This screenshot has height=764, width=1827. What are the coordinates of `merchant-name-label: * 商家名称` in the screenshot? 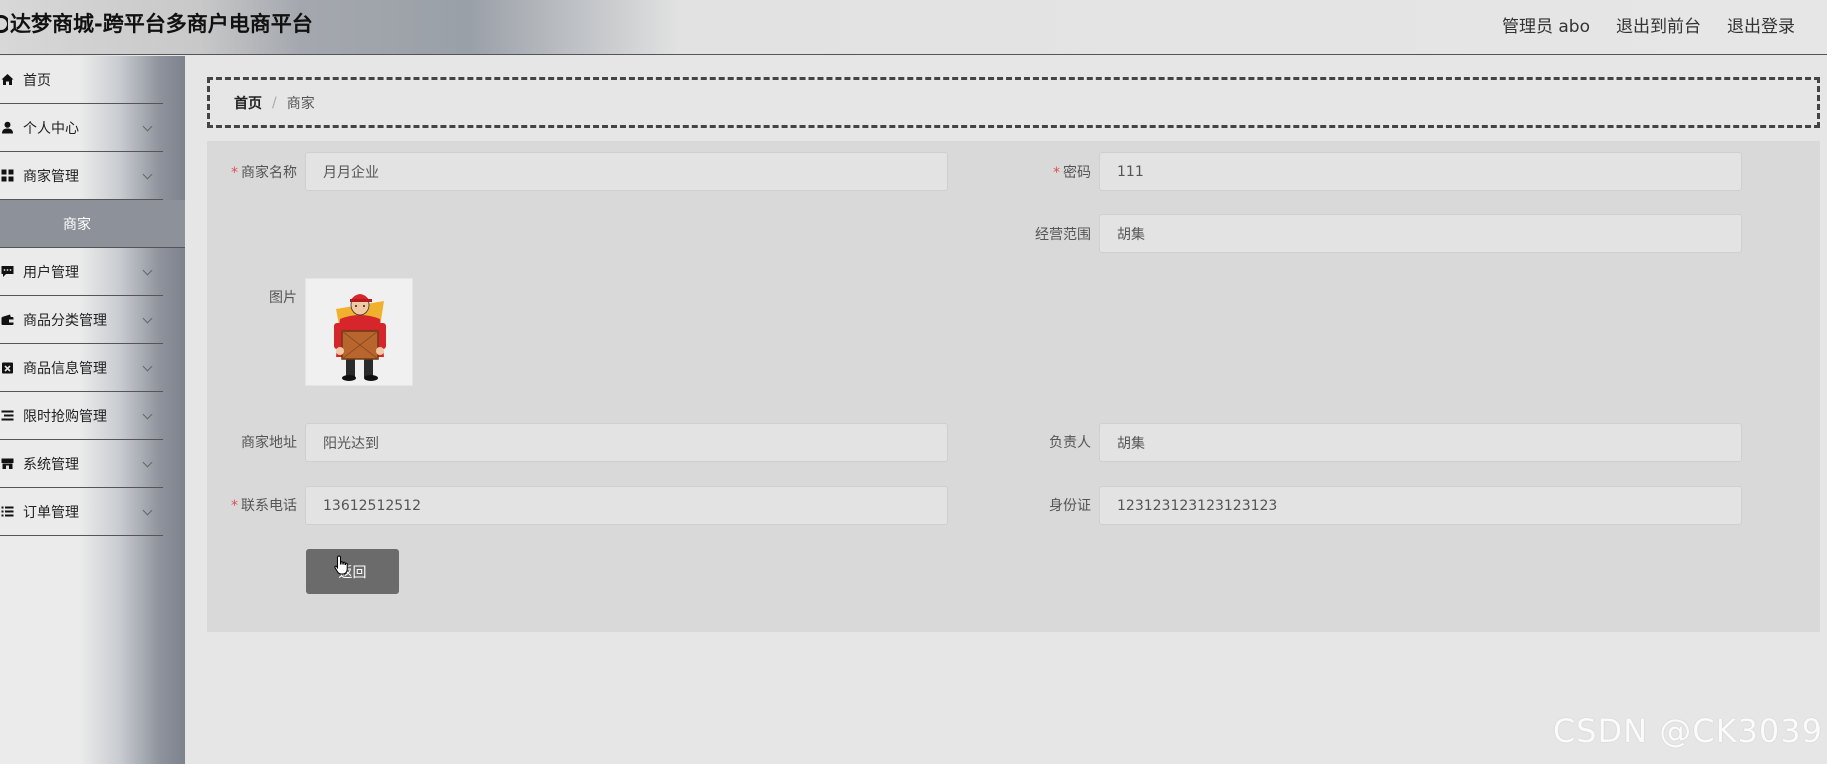 It's located at (264, 173).